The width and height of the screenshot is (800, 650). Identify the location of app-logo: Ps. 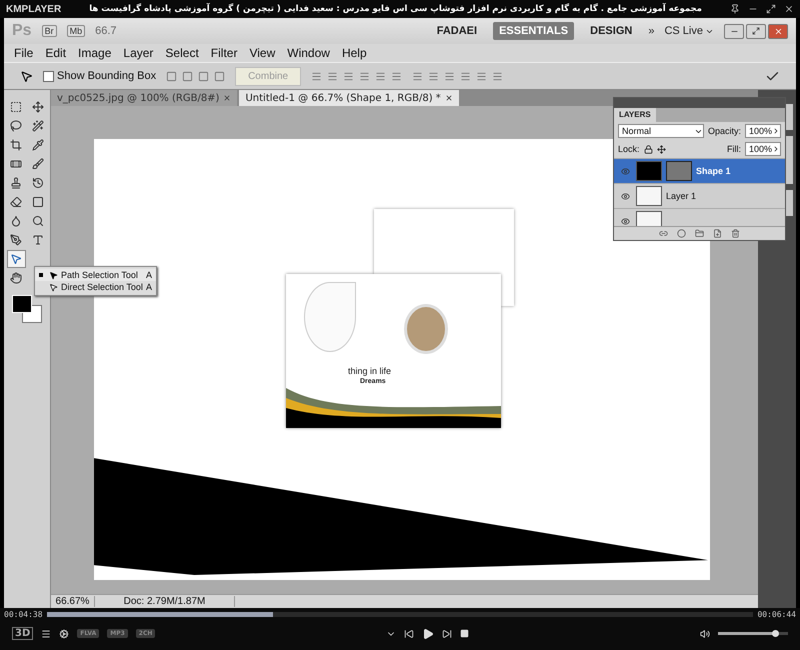
(22, 31).